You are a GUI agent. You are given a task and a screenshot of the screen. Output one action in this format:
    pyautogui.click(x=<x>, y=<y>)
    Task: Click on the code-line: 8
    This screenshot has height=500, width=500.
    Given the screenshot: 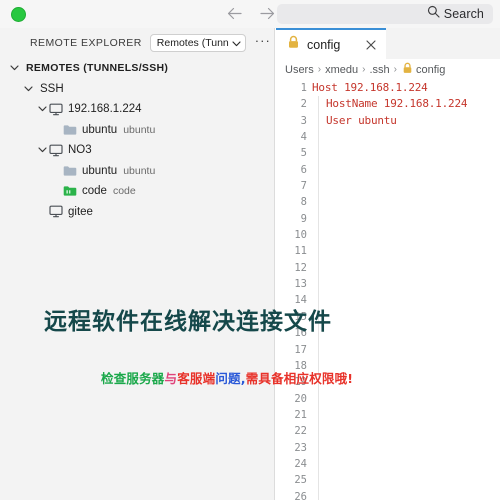 What is the action you would take?
    pyautogui.click(x=388, y=202)
    